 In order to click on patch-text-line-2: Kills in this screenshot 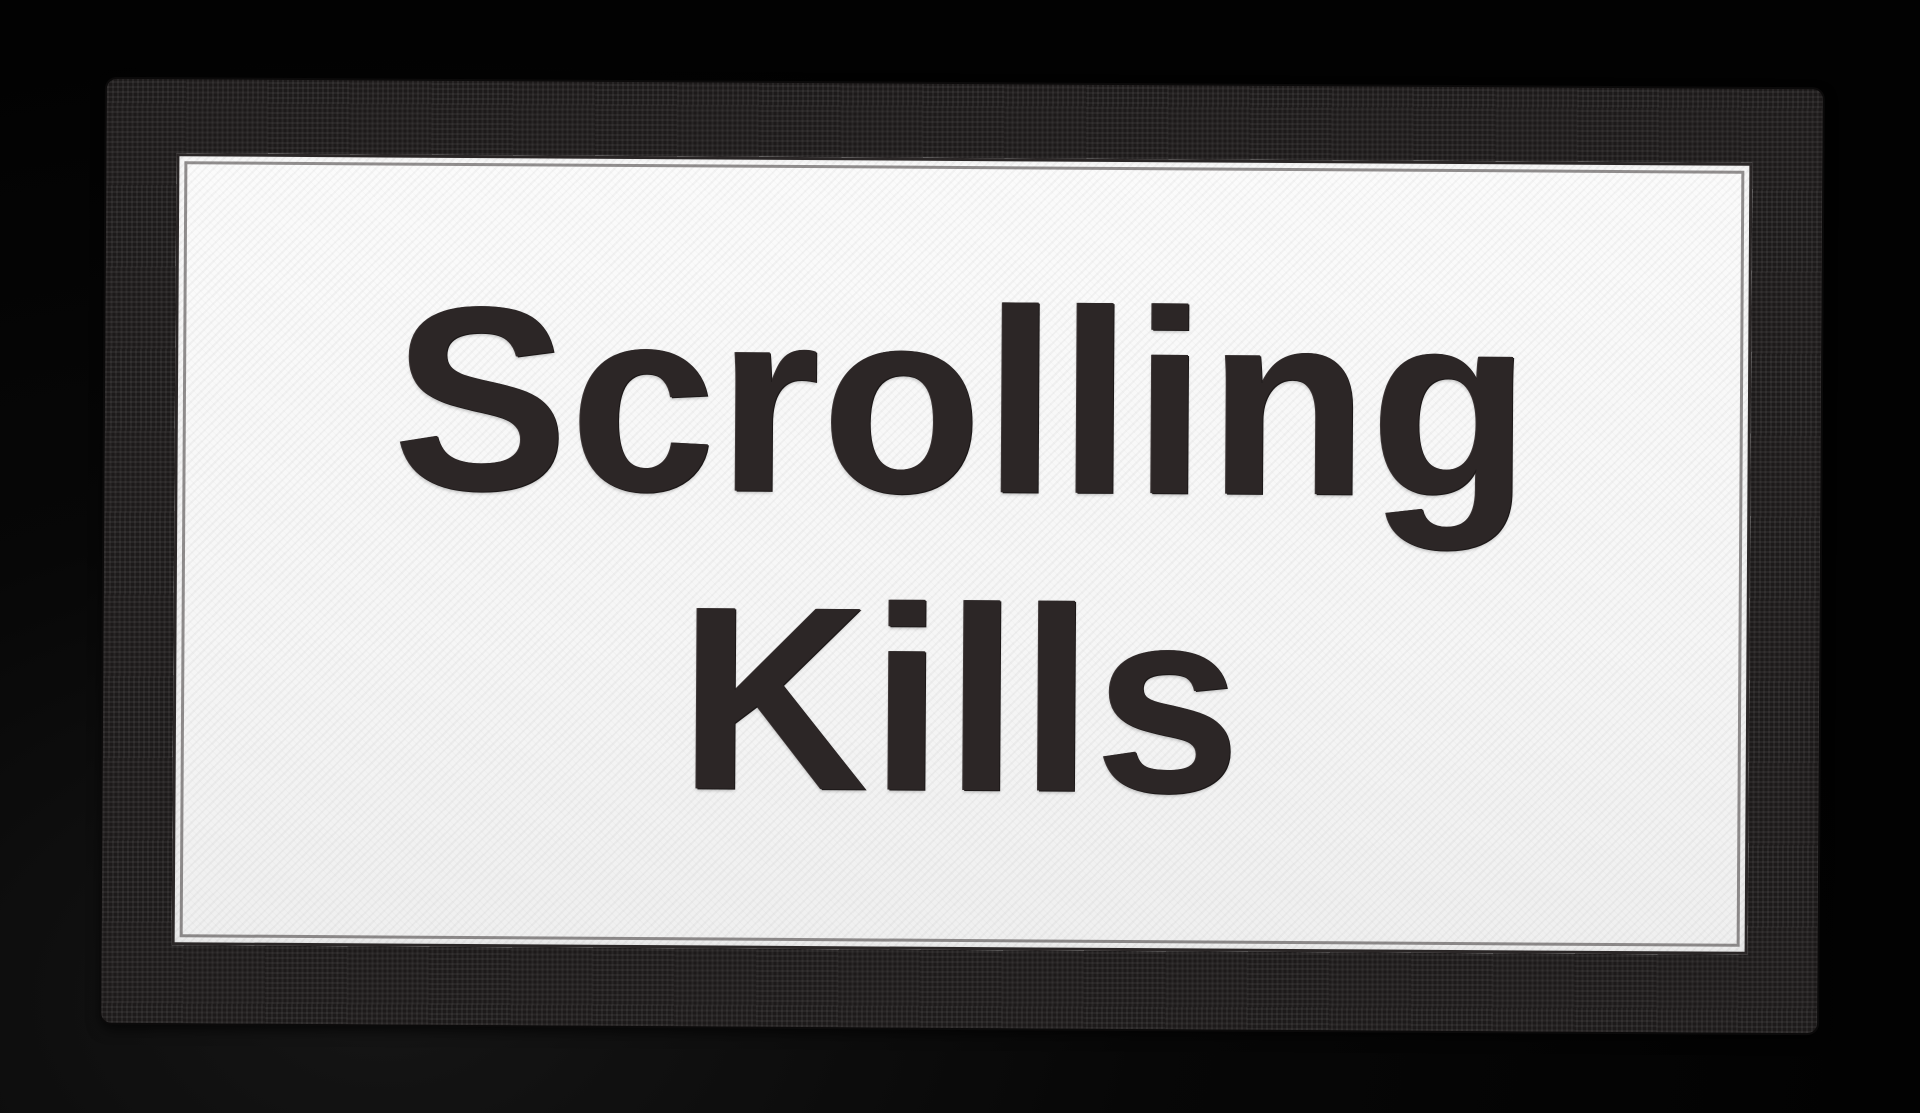, I will do `click(961, 699)`.